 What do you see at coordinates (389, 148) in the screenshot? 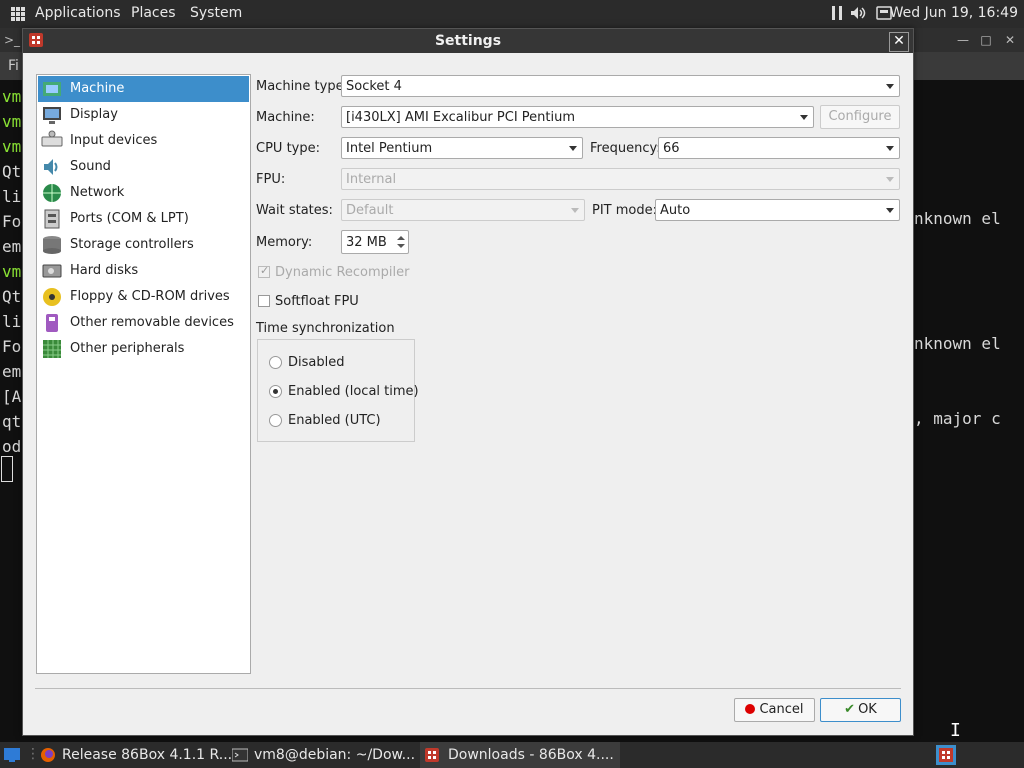
I see `cpu-type-value: Intel Pentium` at bounding box center [389, 148].